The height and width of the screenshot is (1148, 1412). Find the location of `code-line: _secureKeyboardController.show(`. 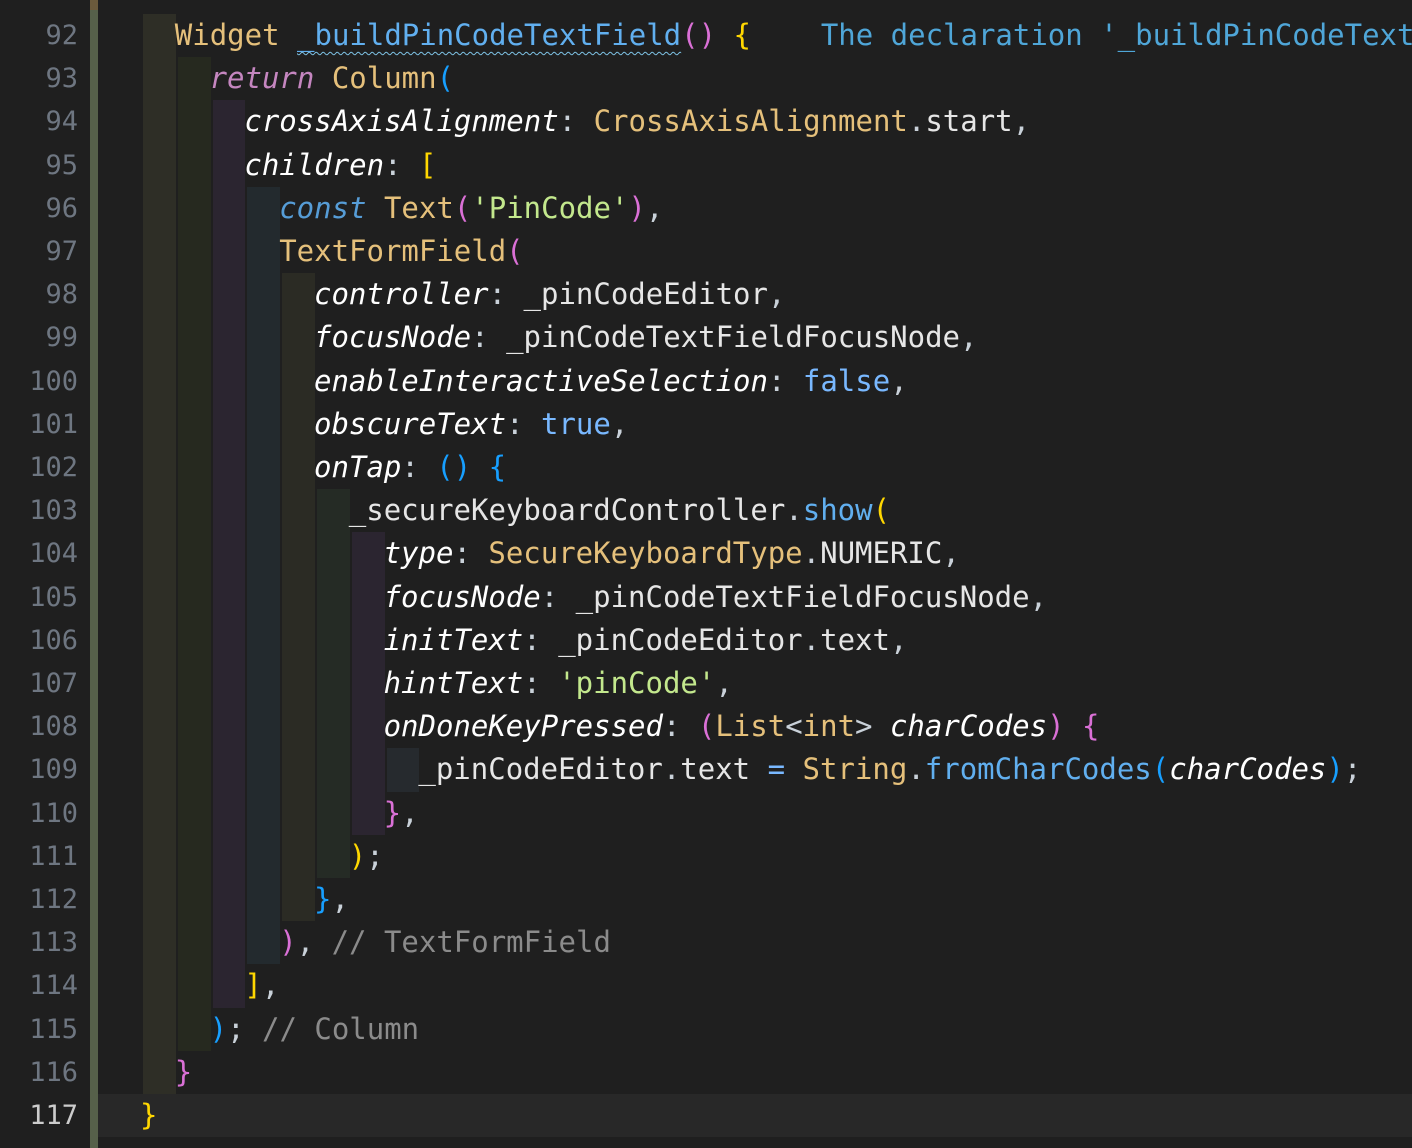

code-line: _secureKeyboardController.show( is located at coordinates (619, 510).